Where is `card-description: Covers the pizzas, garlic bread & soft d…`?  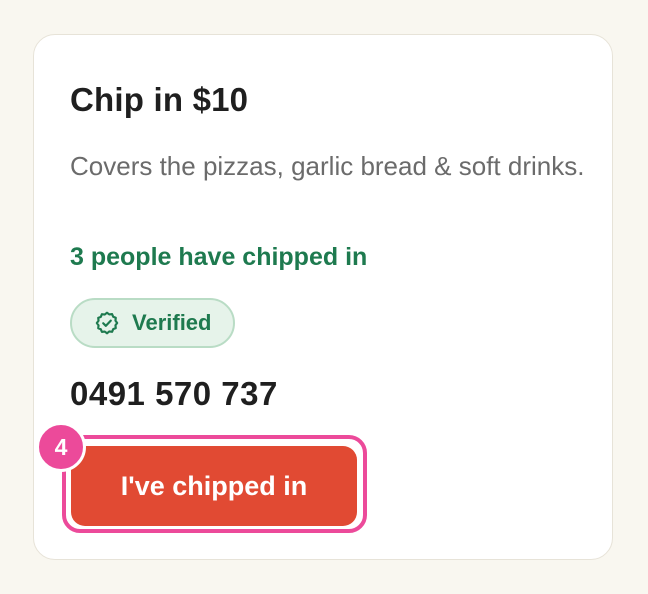
card-description: Covers the pizzas, garlic bread & soft d… is located at coordinates (327, 166).